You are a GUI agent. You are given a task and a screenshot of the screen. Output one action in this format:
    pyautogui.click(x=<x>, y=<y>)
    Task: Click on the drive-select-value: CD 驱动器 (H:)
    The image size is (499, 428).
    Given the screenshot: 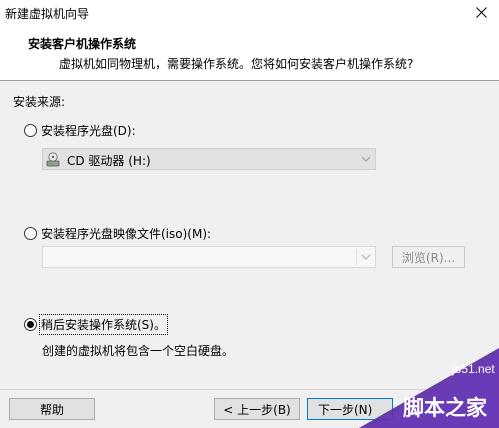 What is the action you would take?
    pyautogui.click(x=109, y=161)
    